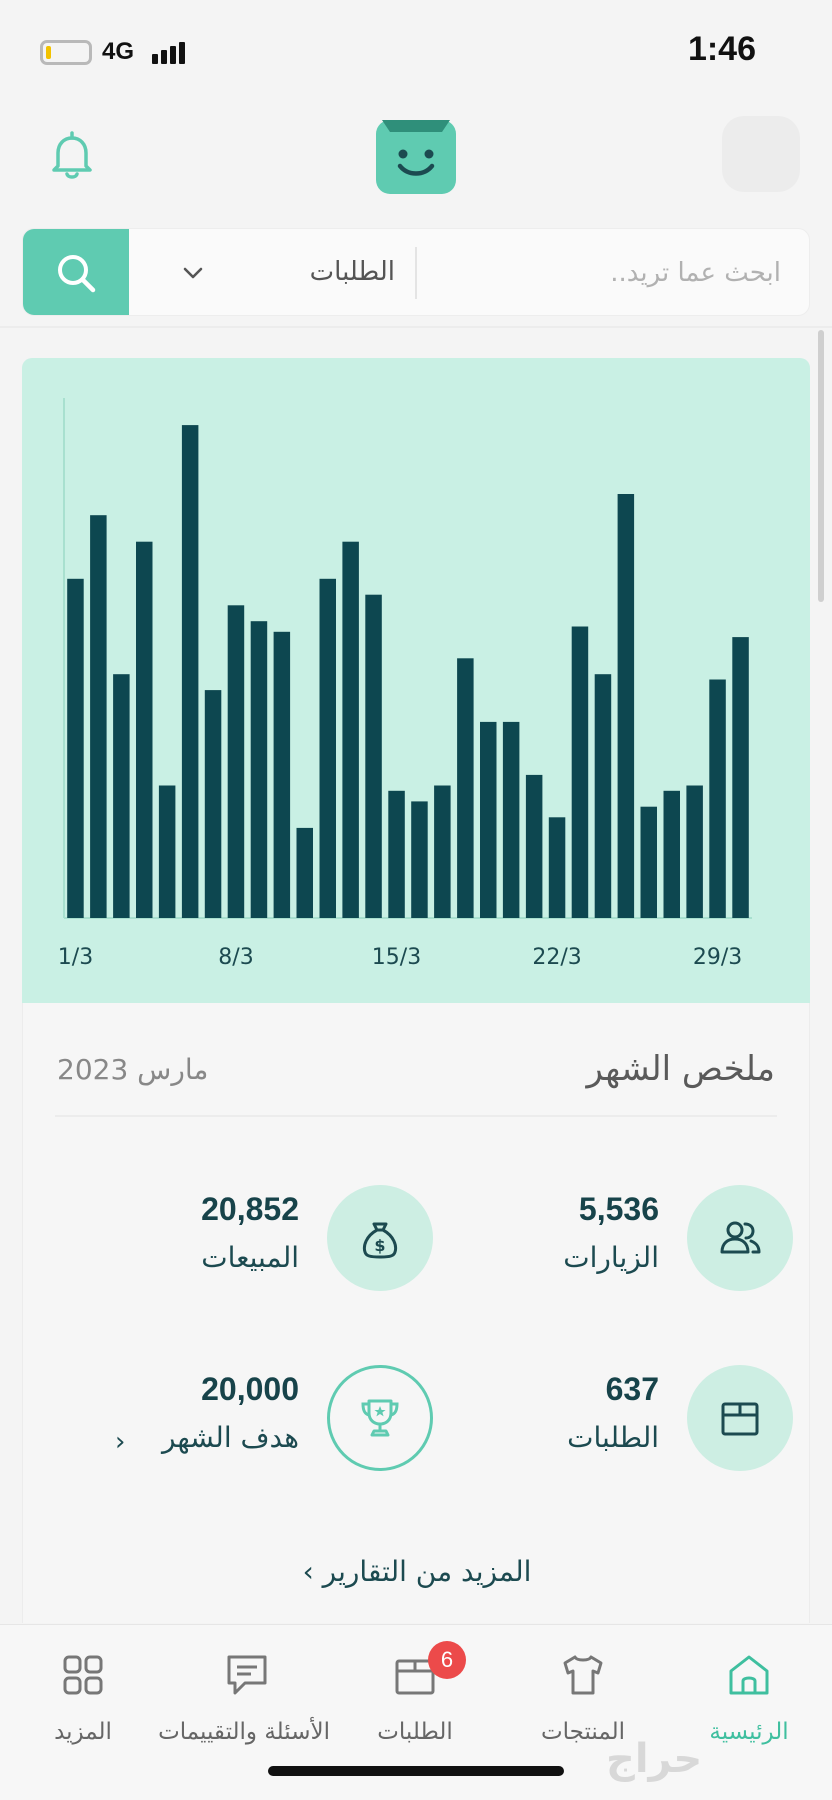  I want to click on summary-month: مارس 2023, so click(133, 1069).